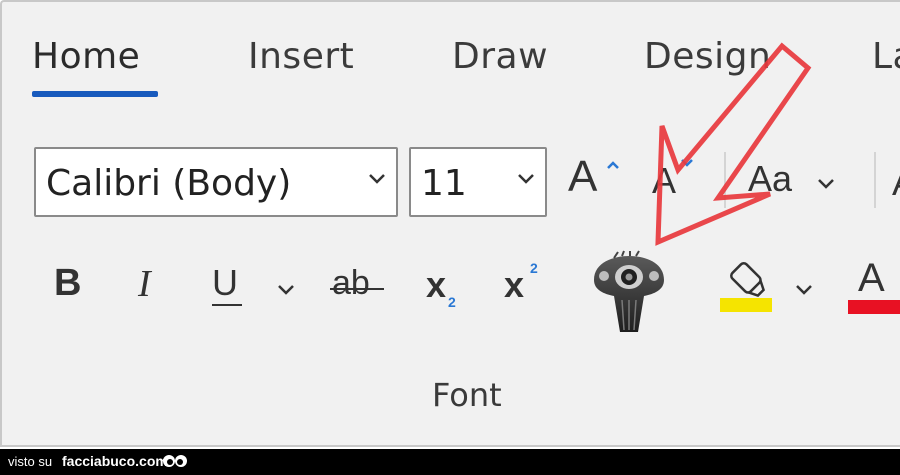  What do you see at coordinates (450, 462) in the screenshot?
I see `footer-bar: visto su facciabuco.com` at bounding box center [450, 462].